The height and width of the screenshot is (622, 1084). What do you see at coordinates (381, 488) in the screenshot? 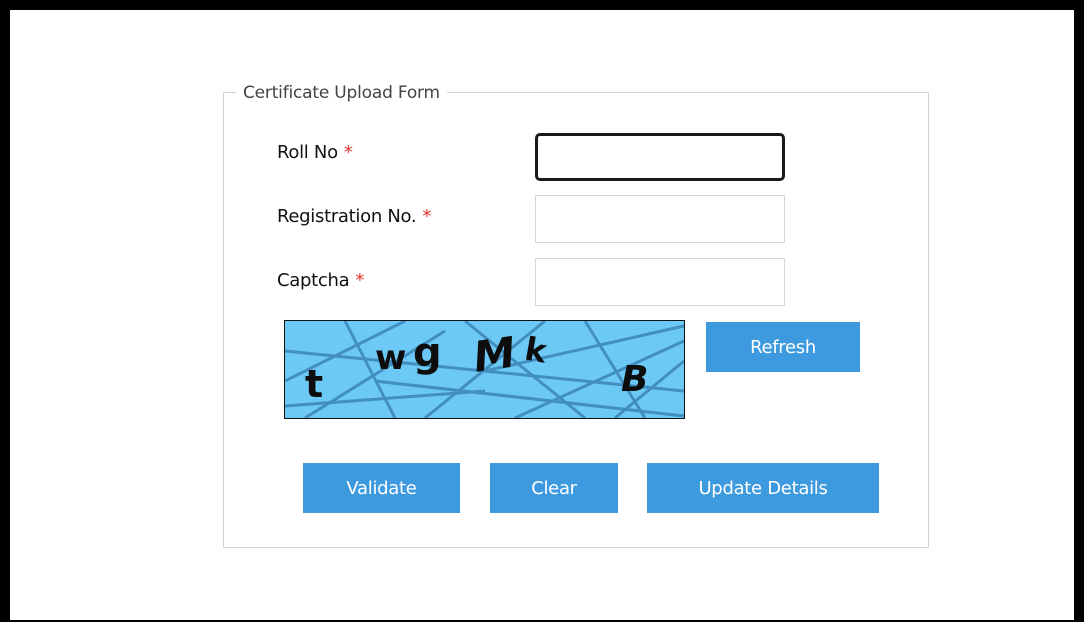
I see `validate-button: Validate` at bounding box center [381, 488].